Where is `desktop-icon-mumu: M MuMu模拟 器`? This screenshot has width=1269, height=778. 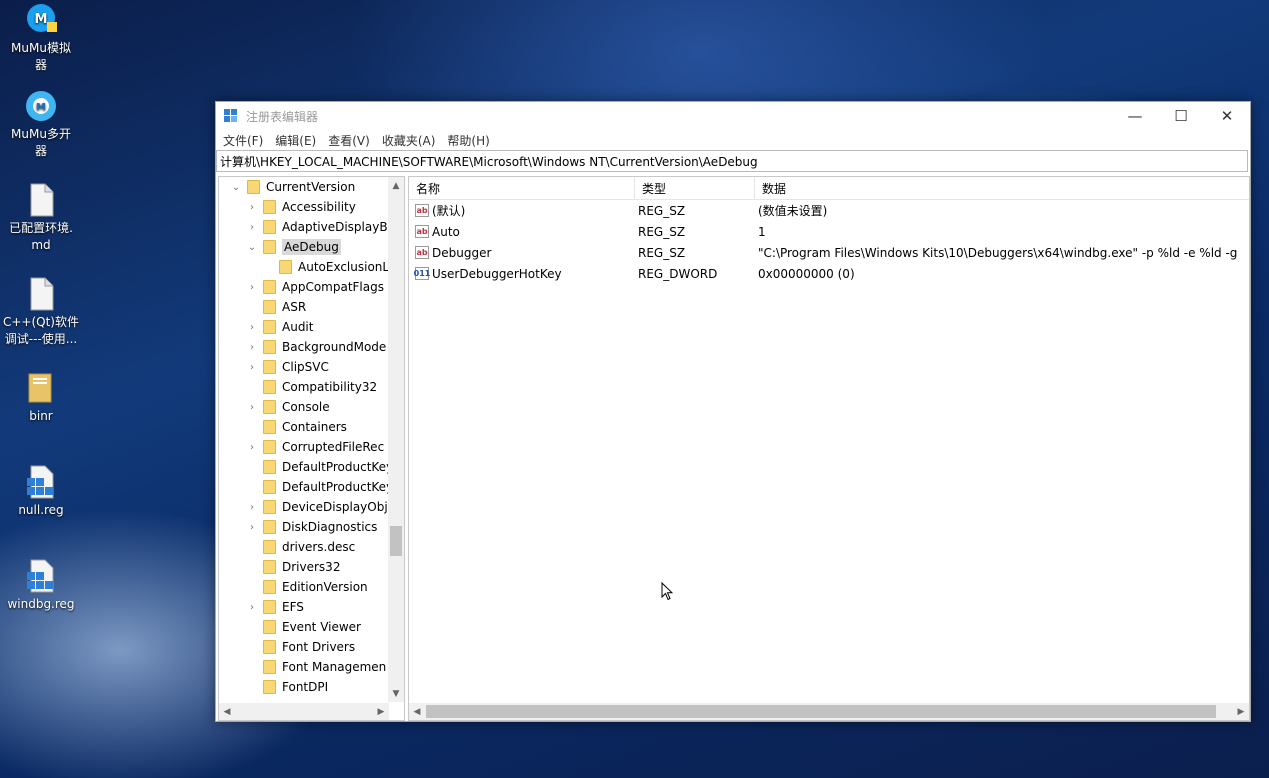 desktop-icon-mumu: M MuMu模拟 器 is located at coordinates (41, 38).